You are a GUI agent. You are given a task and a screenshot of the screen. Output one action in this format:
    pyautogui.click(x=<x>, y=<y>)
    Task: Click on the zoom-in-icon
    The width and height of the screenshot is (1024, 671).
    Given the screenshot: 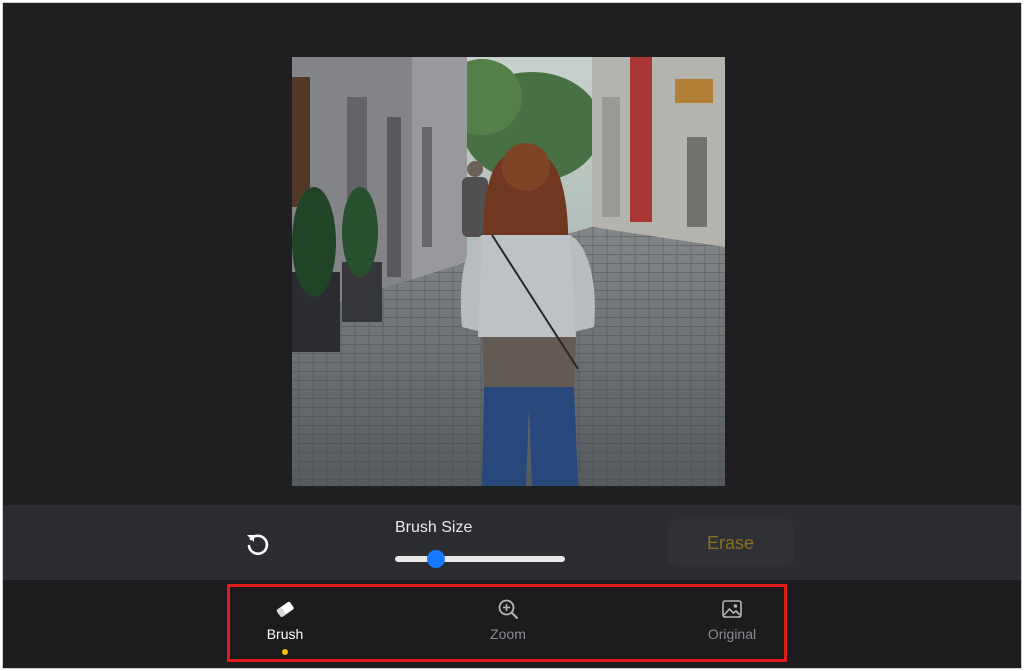 What is the action you would take?
    pyautogui.click(x=508, y=609)
    